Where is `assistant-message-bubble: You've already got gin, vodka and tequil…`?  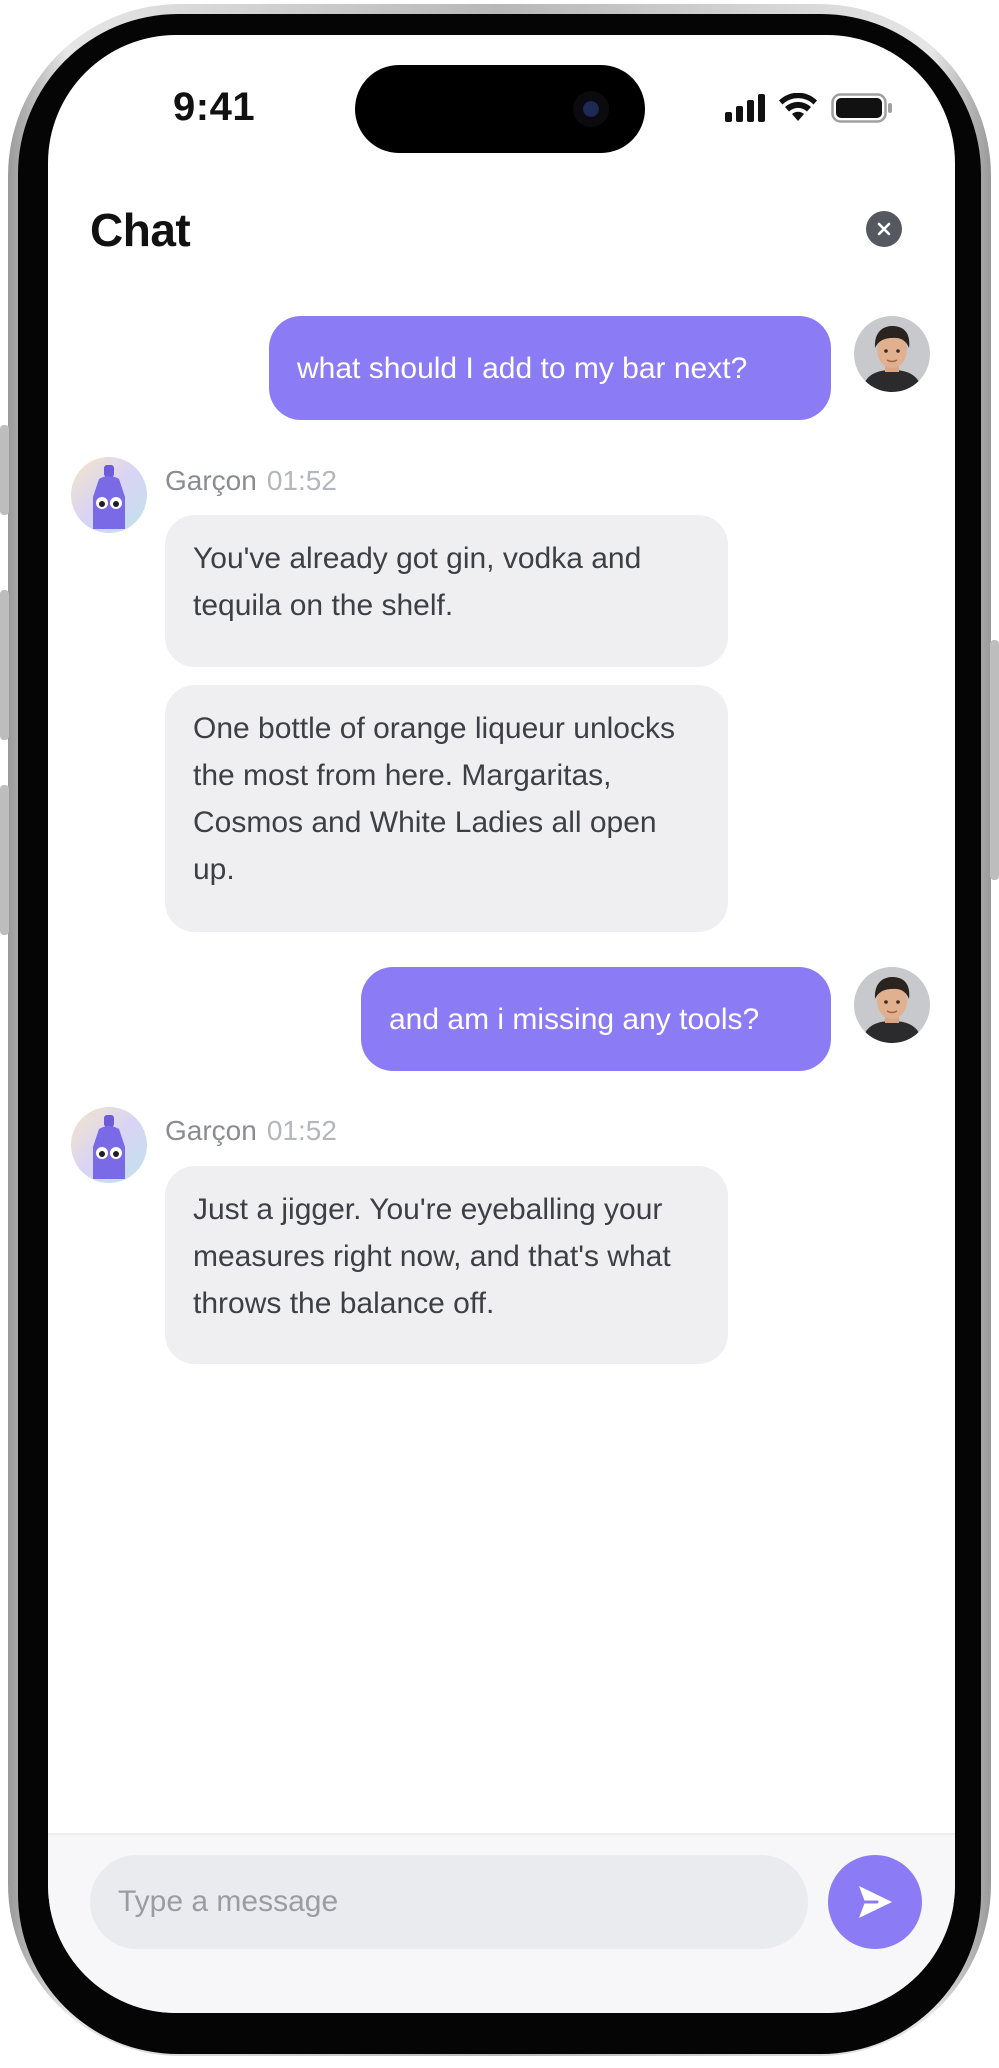 assistant-message-bubble: You've already got gin, vodka and tequil… is located at coordinates (446, 591).